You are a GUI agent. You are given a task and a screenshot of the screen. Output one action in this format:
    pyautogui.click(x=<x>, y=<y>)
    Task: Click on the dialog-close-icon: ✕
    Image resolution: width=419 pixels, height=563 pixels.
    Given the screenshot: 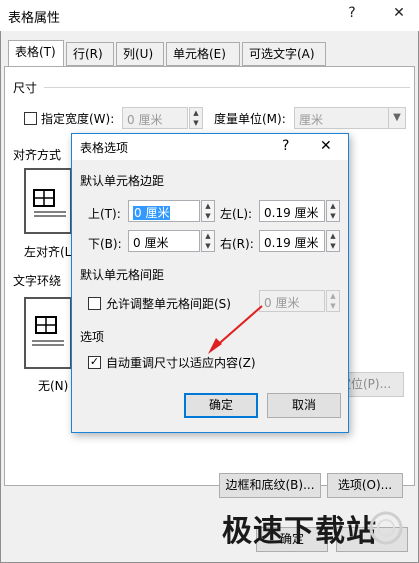 What is the action you would take?
    pyautogui.click(x=326, y=146)
    